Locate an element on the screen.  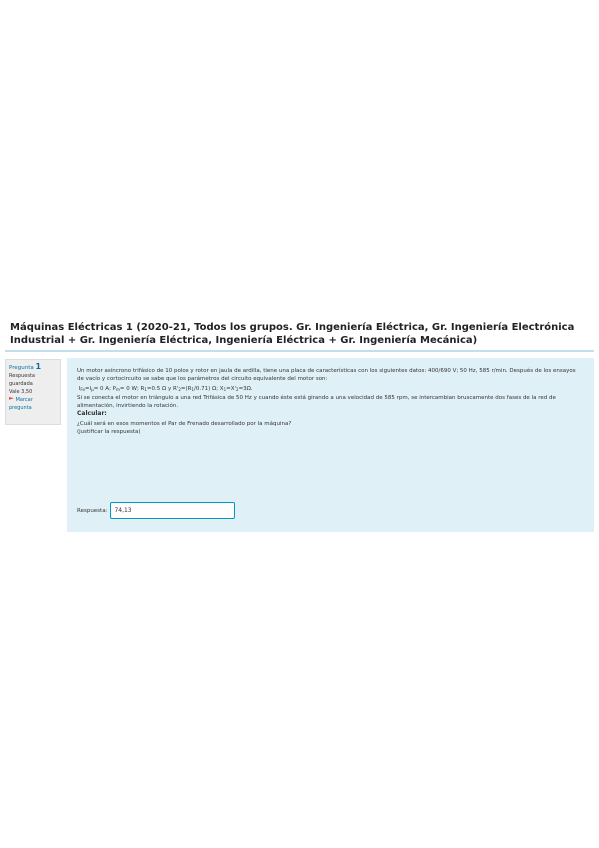
question-number-value: 1 is located at coordinates (38, 366).